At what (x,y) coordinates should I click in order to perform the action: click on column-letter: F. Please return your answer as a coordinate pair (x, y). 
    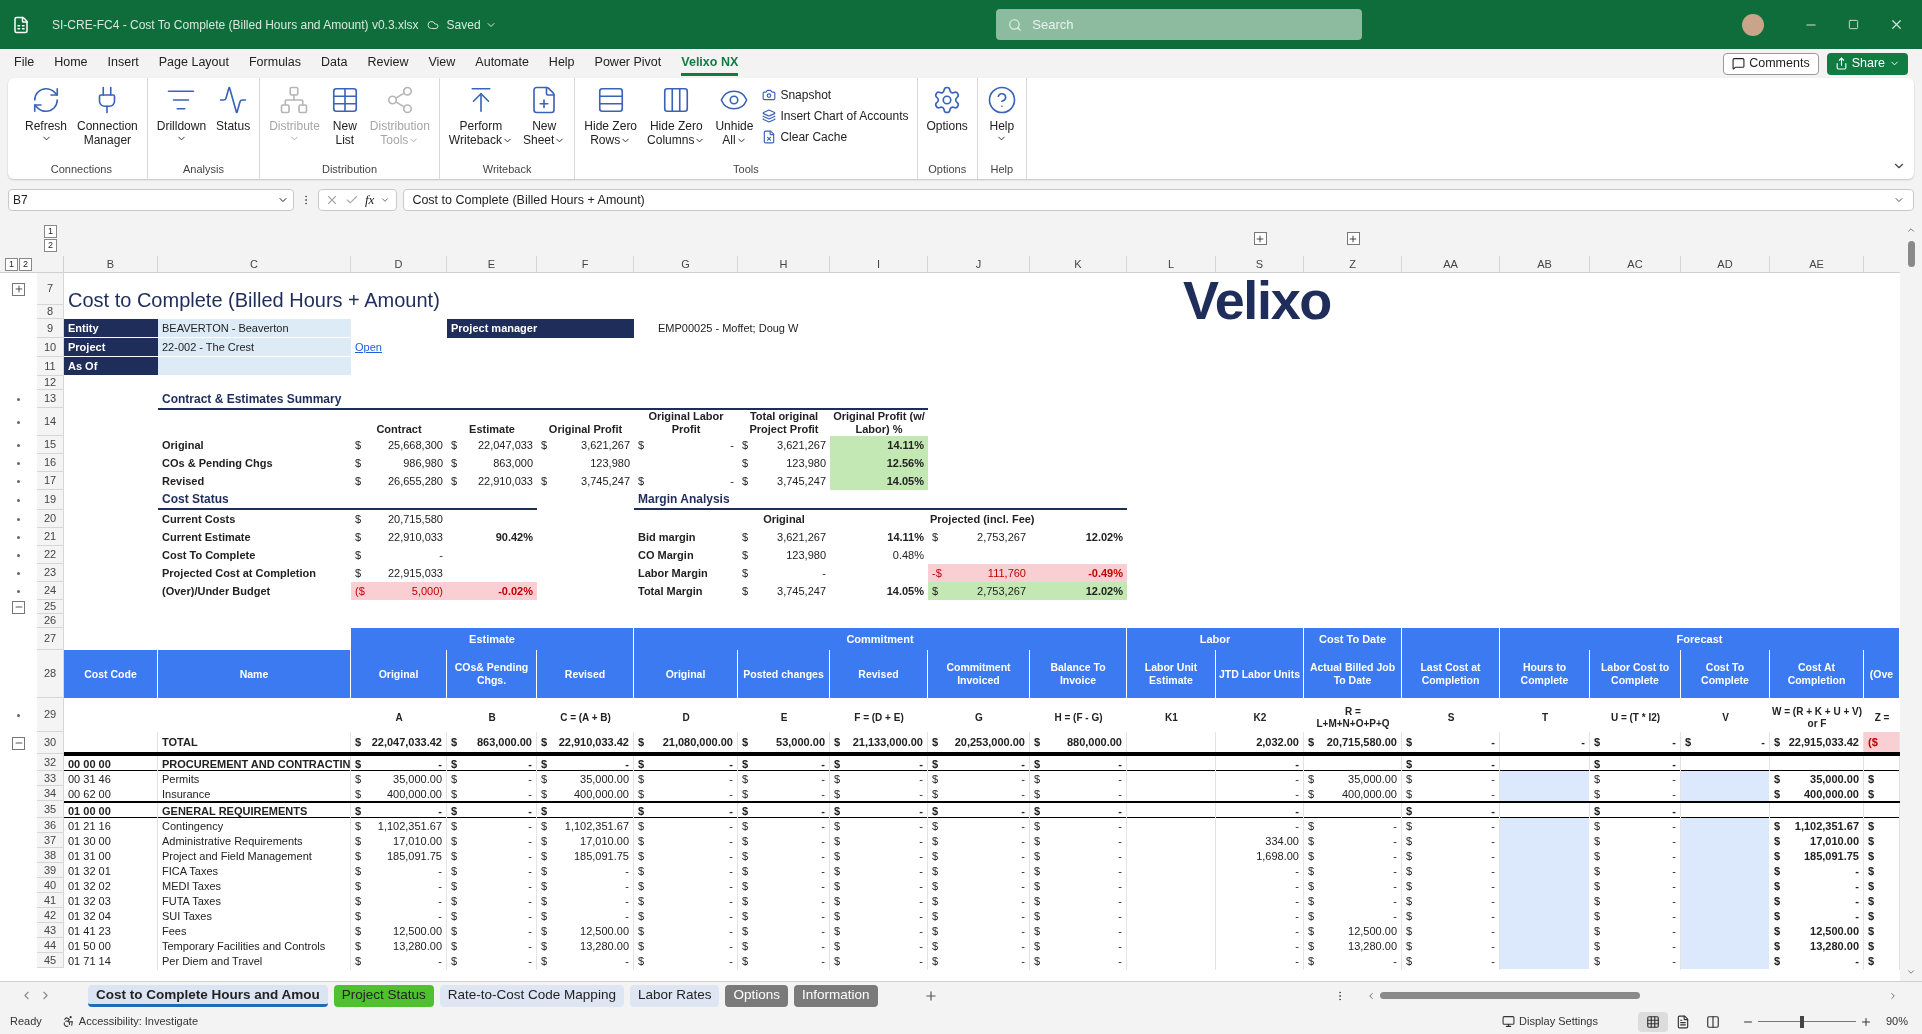
    Looking at the image, I should click on (585, 264).